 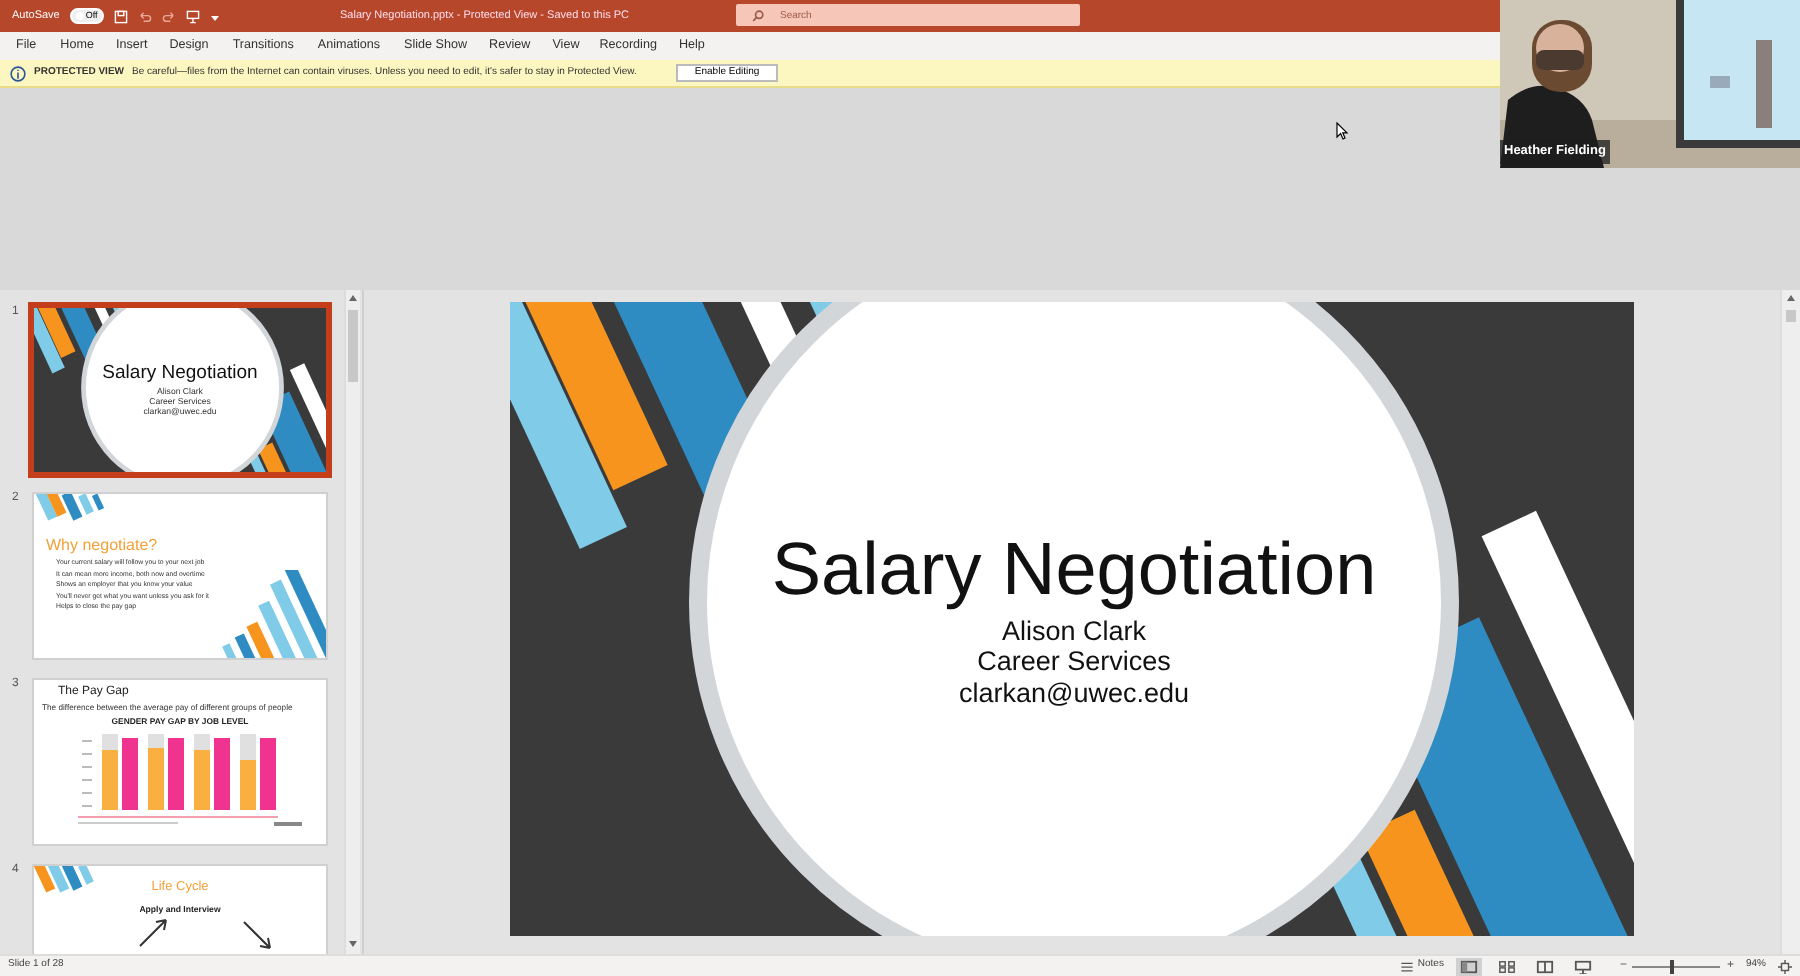 What do you see at coordinates (1468, 966) in the screenshot?
I see `normal-view-icon` at bounding box center [1468, 966].